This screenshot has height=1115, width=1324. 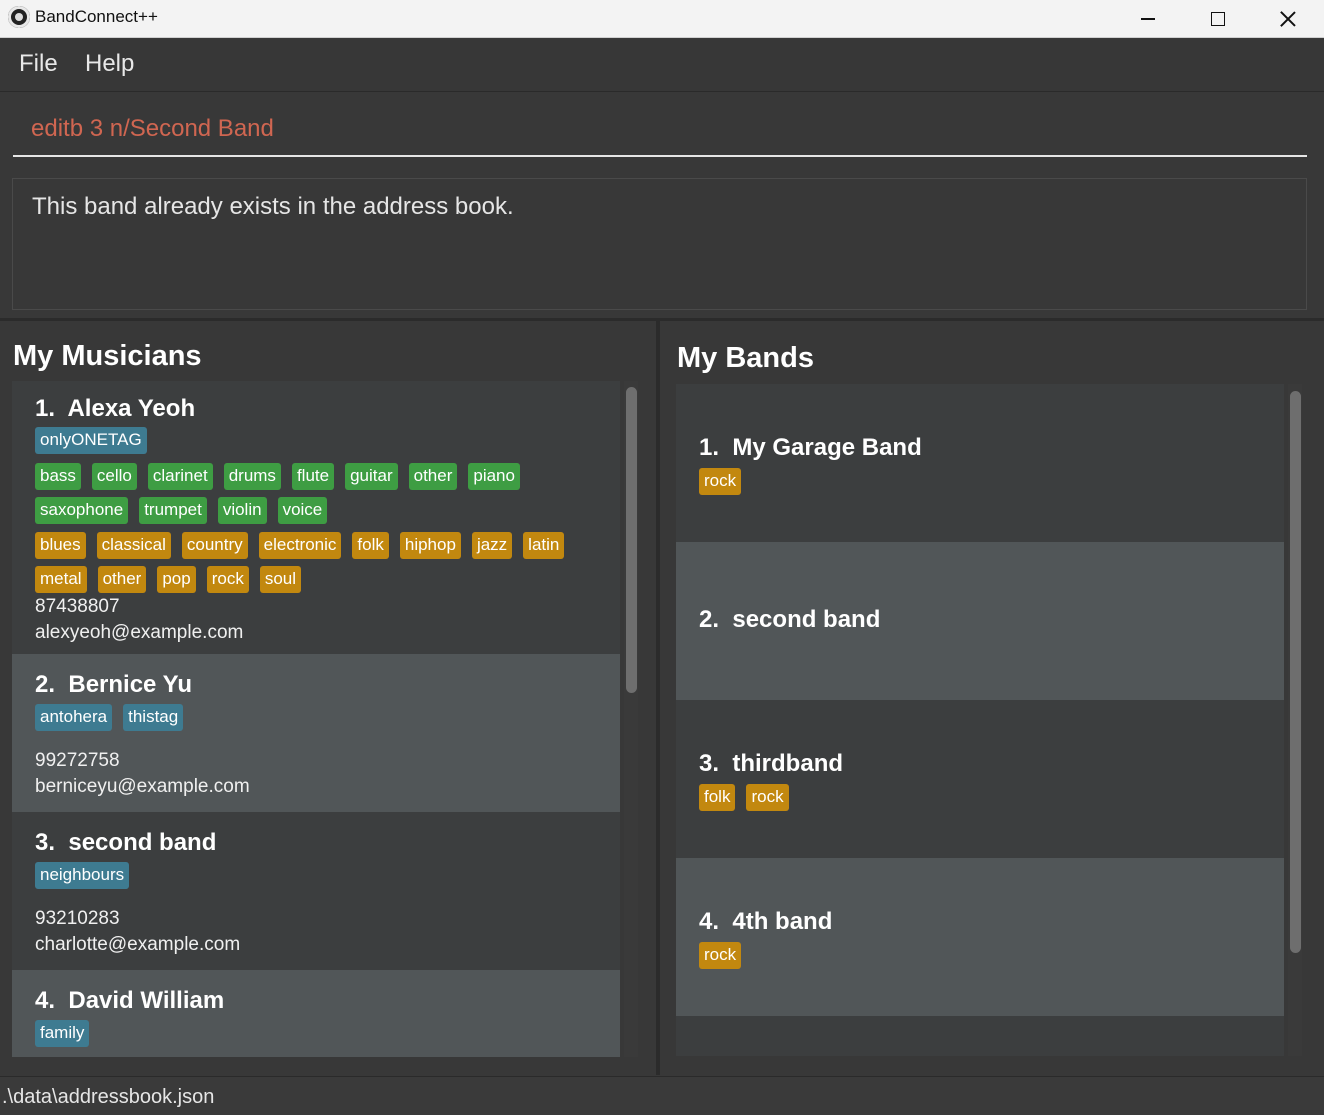 What do you see at coordinates (827, 447) in the screenshot?
I see `band-name-text: My Garage Band` at bounding box center [827, 447].